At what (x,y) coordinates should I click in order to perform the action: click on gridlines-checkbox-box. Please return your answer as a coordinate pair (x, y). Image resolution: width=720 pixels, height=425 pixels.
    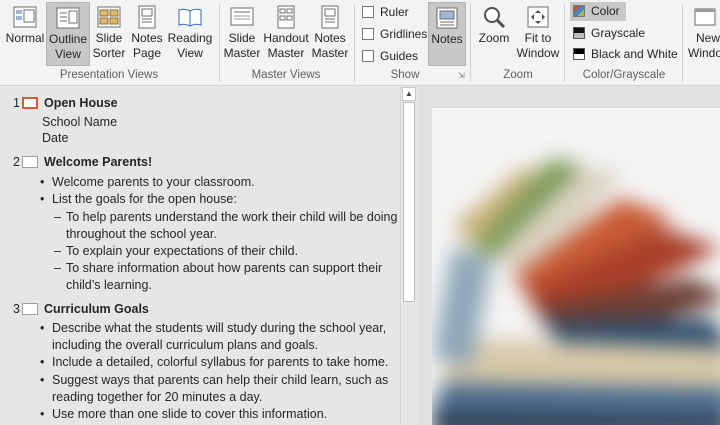
    Looking at the image, I should click on (368, 34).